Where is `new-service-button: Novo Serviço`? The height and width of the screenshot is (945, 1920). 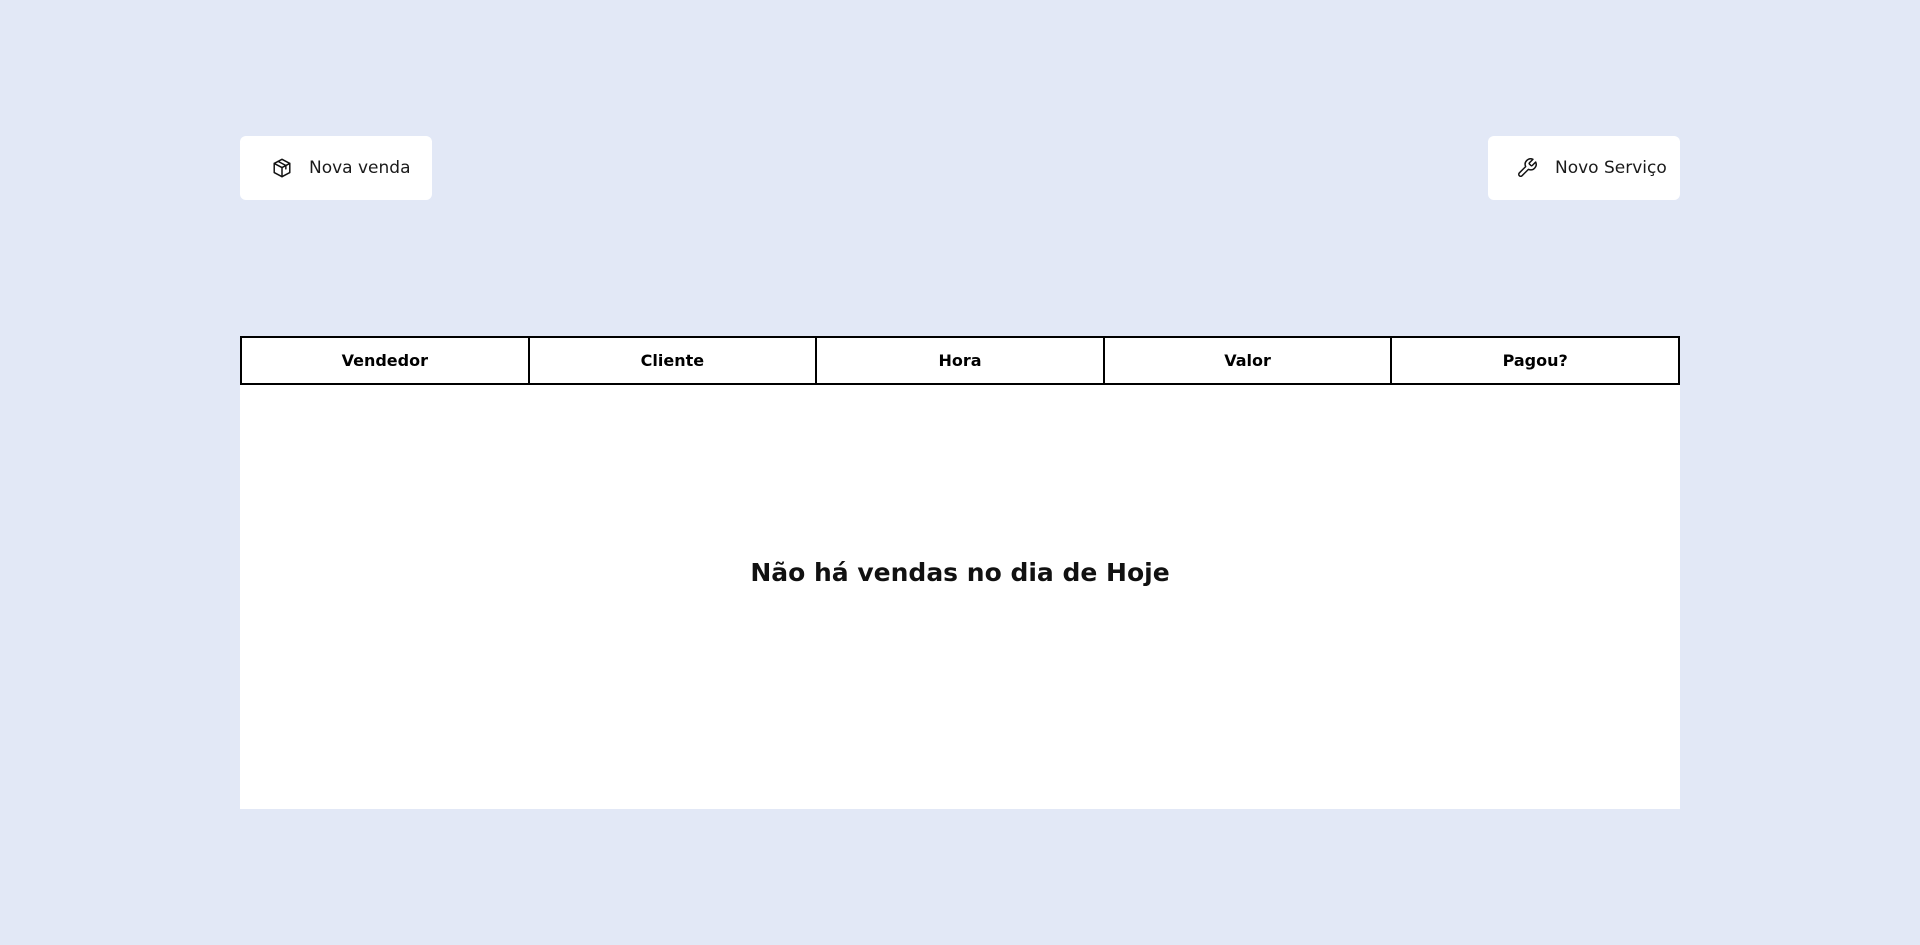 new-service-button: Novo Serviço is located at coordinates (1584, 168).